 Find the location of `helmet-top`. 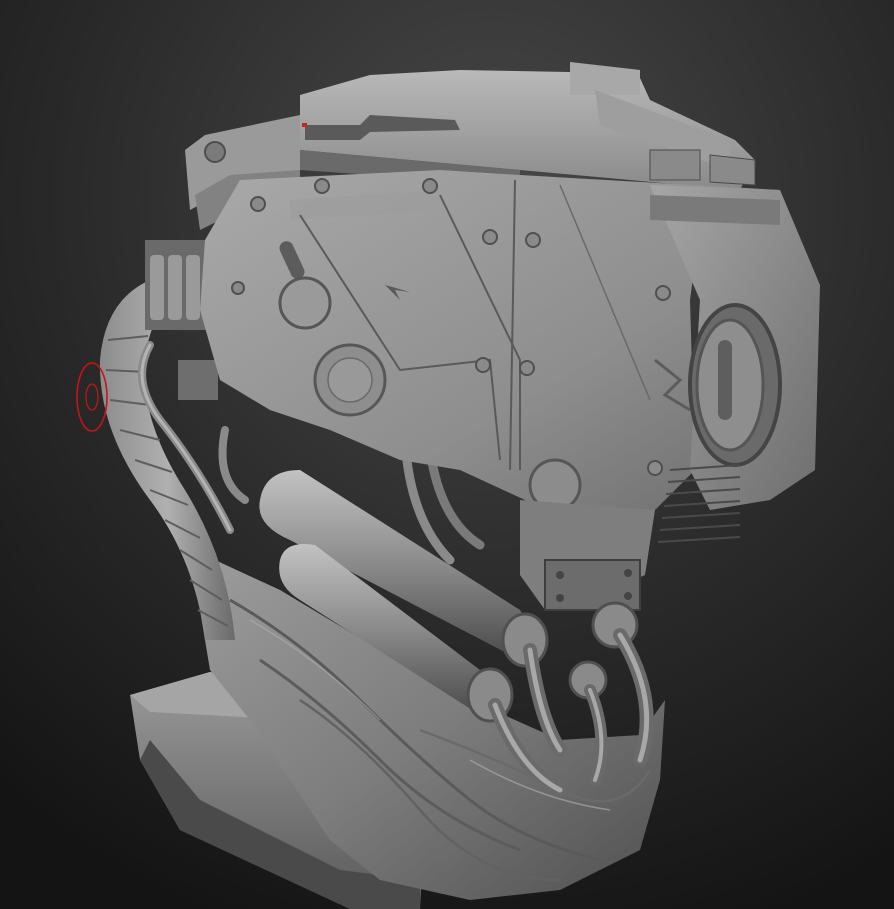

helmet-top is located at coordinates (528, 126).